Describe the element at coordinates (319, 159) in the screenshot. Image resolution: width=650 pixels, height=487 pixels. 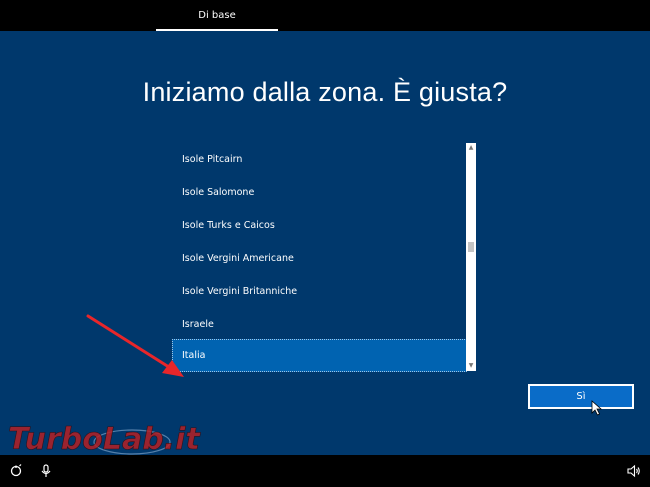
I see `list-item: Isole Pitcairn` at that location.